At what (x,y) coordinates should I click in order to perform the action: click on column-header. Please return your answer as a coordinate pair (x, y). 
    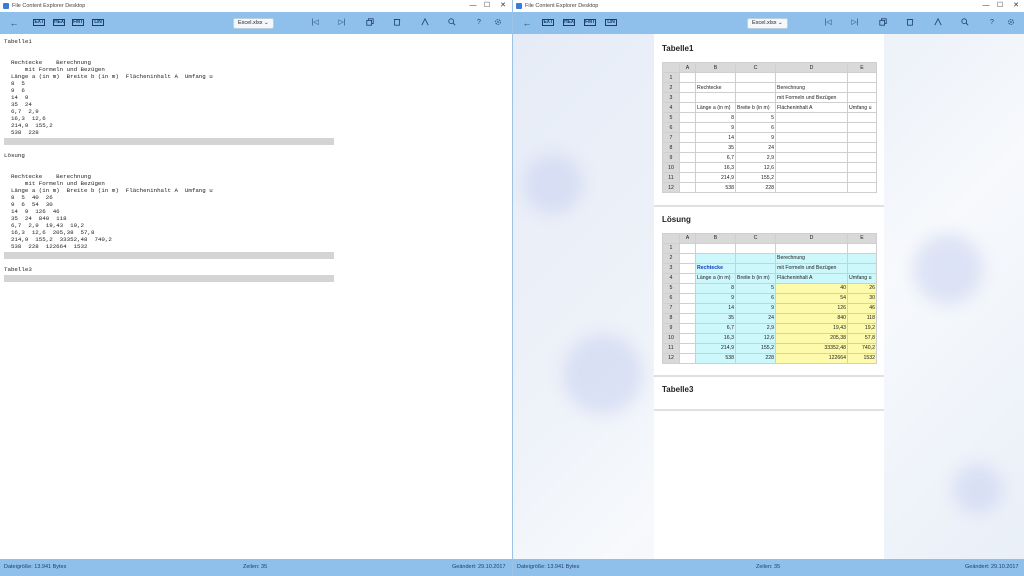
    Looking at the image, I should click on (671, 67).